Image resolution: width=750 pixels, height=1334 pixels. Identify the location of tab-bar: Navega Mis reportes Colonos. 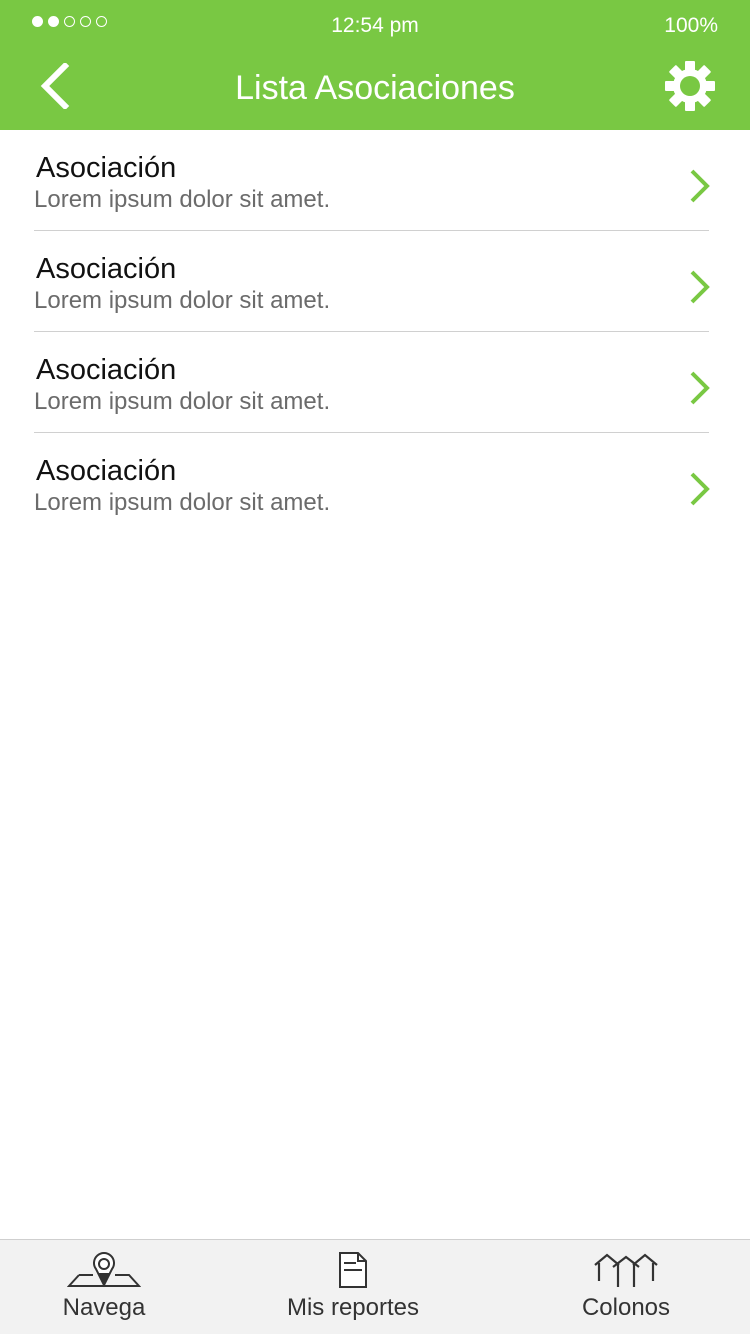
(375, 1286).